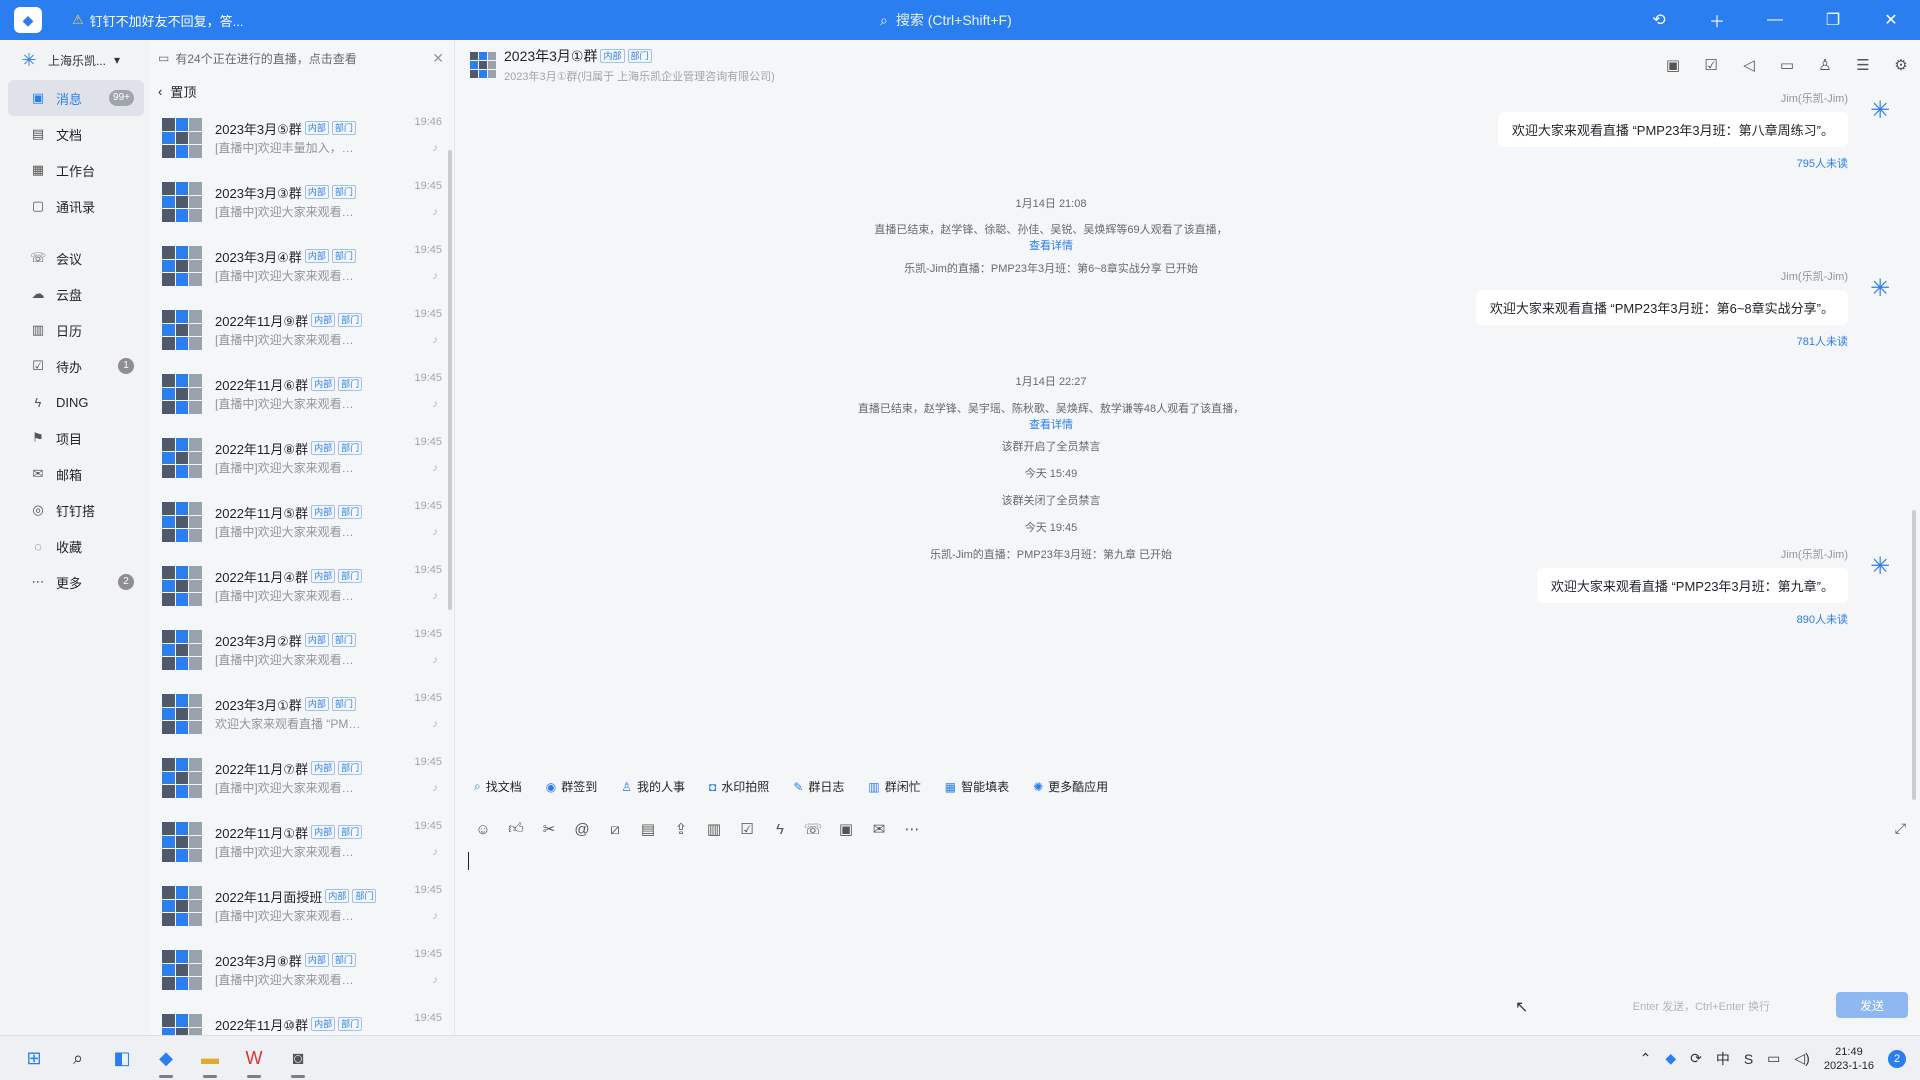  I want to click on search-history-icon: ☰, so click(1863, 65).